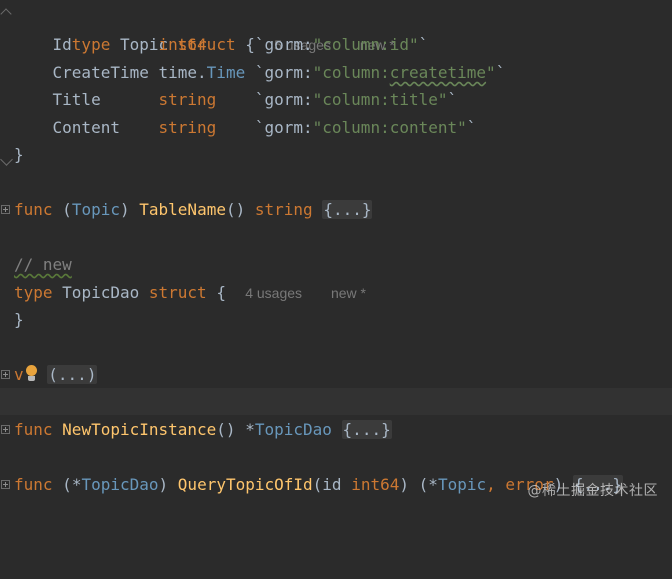 This screenshot has height=579, width=672. Describe the element at coordinates (43, 264) in the screenshot. I see `comment: // new` at that location.